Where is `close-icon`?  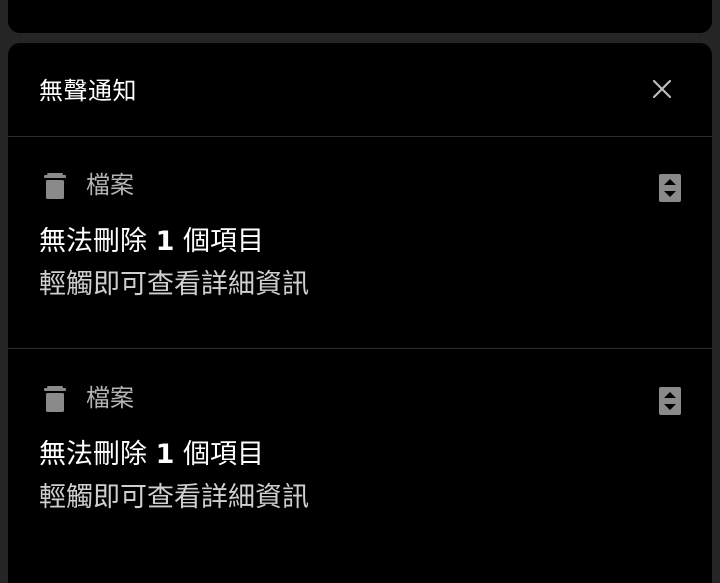
close-icon is located at coordinates (662, 89).